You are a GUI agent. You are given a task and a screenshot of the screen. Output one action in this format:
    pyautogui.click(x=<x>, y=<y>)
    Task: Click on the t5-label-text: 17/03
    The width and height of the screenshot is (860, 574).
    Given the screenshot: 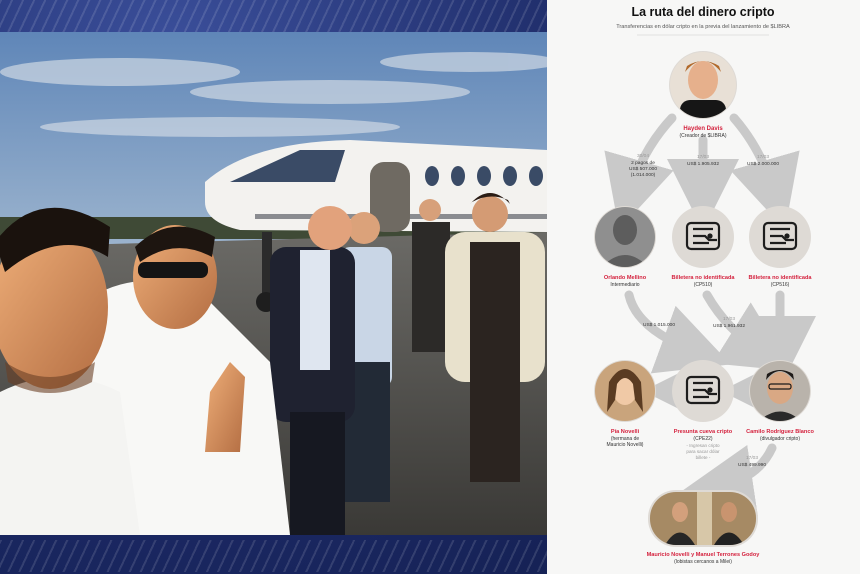 What is the action you would take?
    pyautogui.click(x=729, y=319)
    